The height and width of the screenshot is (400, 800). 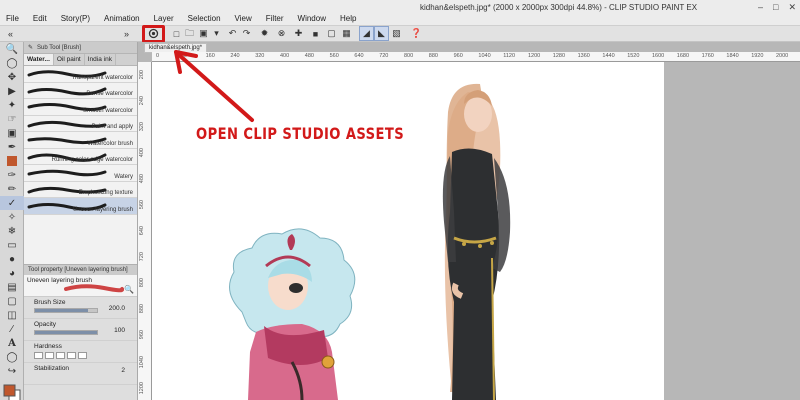 What do you see at coordinates (94, 288) in the screenshot?
I see `brush-preview-stroke` at bounding box center [94, 288].